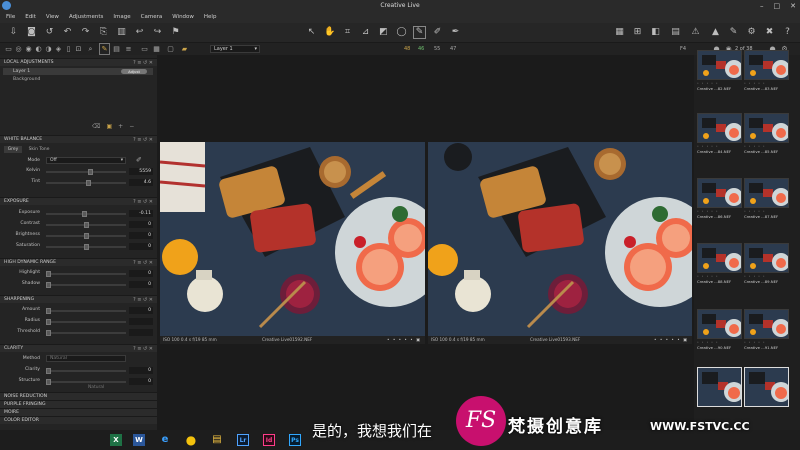  I want to click on slider-value-field: -0.11, so click(141, 213).